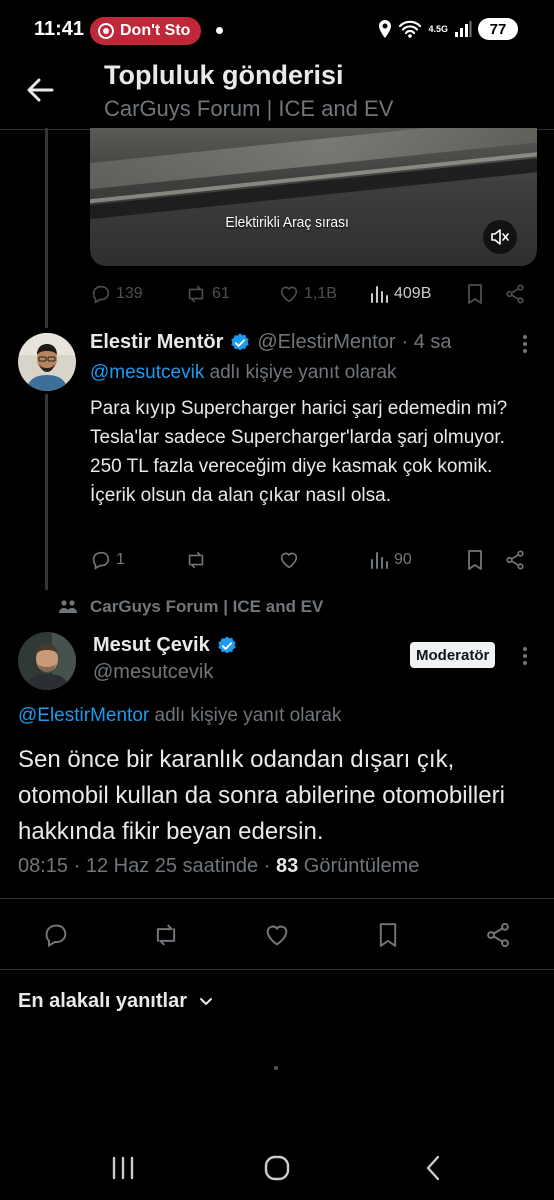 This screenshot has width=554, height=1200. What do you see at coordinates (287, 866) in the screenshot?
I see `views-count: 83` at bounding box center [287, 866].